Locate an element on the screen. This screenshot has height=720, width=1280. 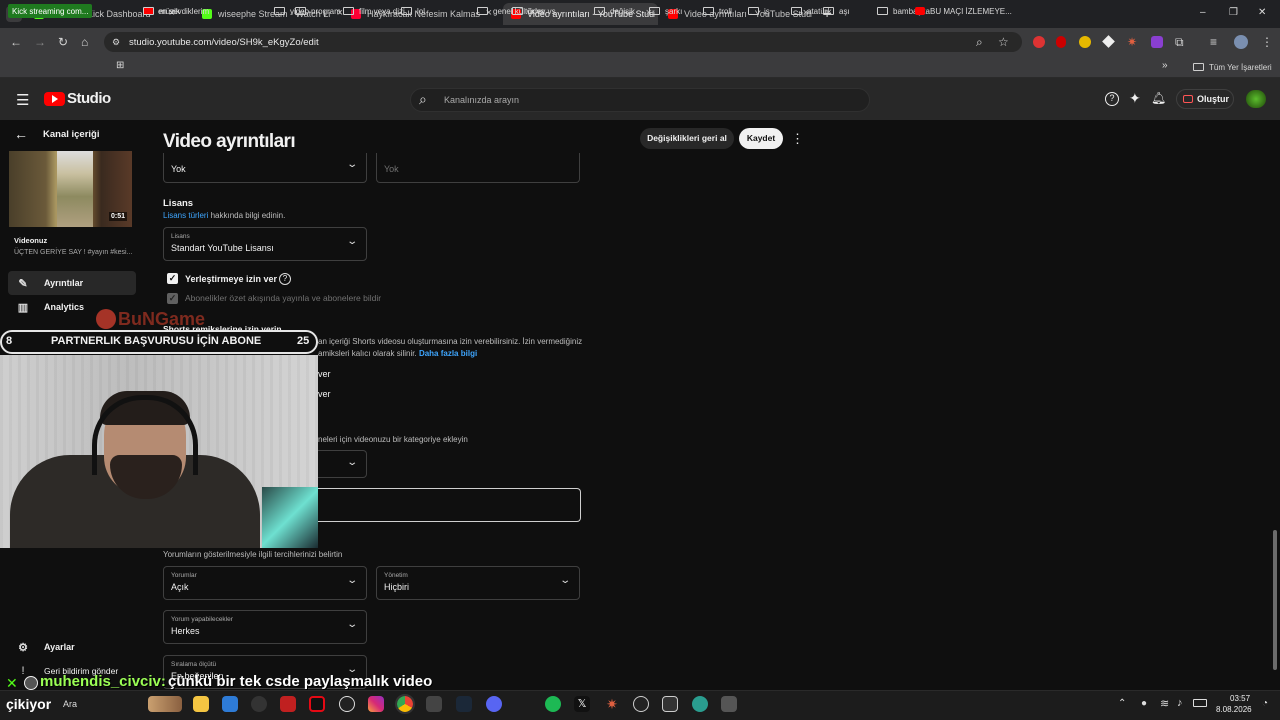
apps-grid-icon: ⊞ is located at coordinates (120, 65).